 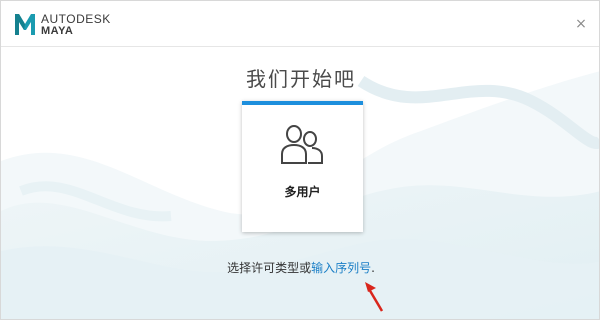 I want to click on annotation-arrow-icon, so click(x=374, y=297).